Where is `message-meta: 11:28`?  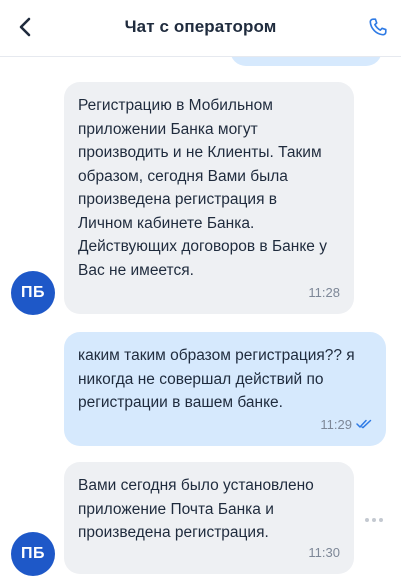
message-meta: 11:28 is located at coordinates (324, 293).